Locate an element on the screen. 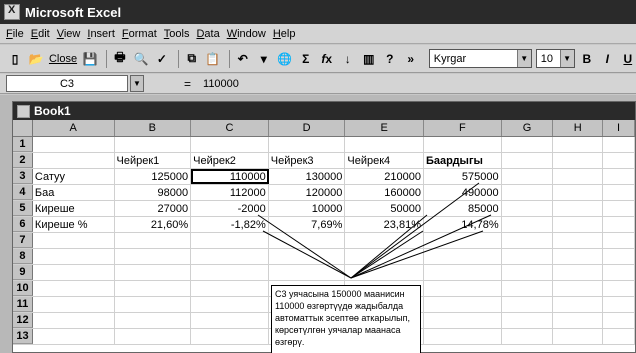 Image resolution: width=636 pixels, height=353 pixels. cell-c12 is located at coordinates (230, 320).